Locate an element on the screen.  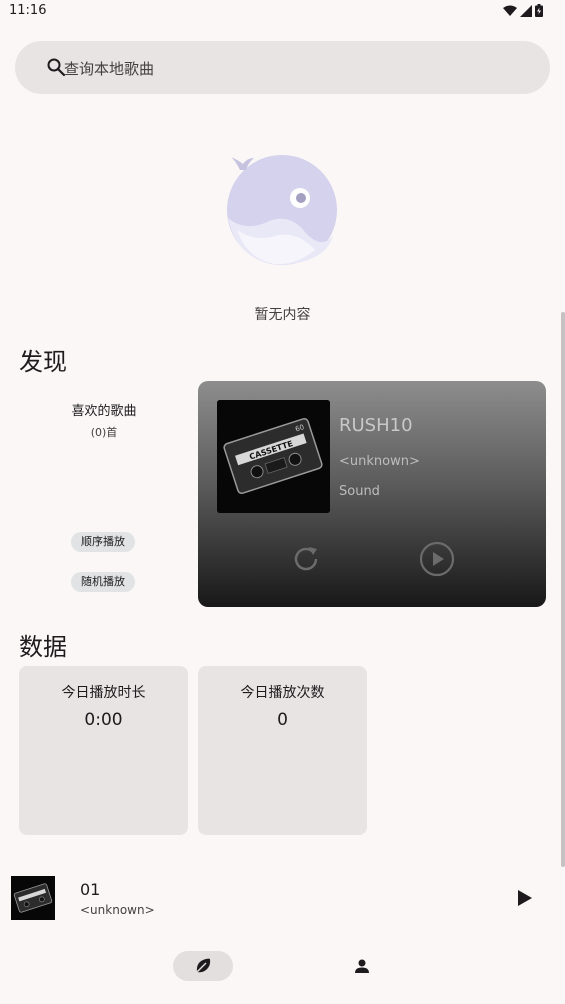
card-song-artist: <unknown> is located at coordinates (379, 461).